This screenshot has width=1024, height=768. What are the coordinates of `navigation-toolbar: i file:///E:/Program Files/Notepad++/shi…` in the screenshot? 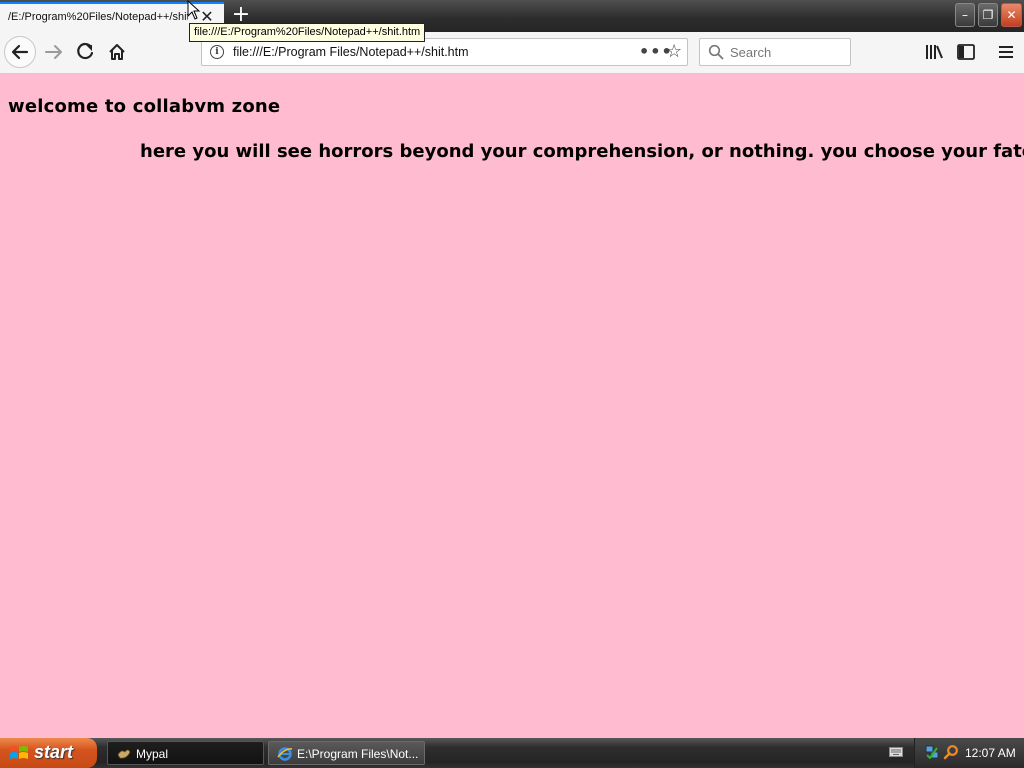 It's located at (512, 53).